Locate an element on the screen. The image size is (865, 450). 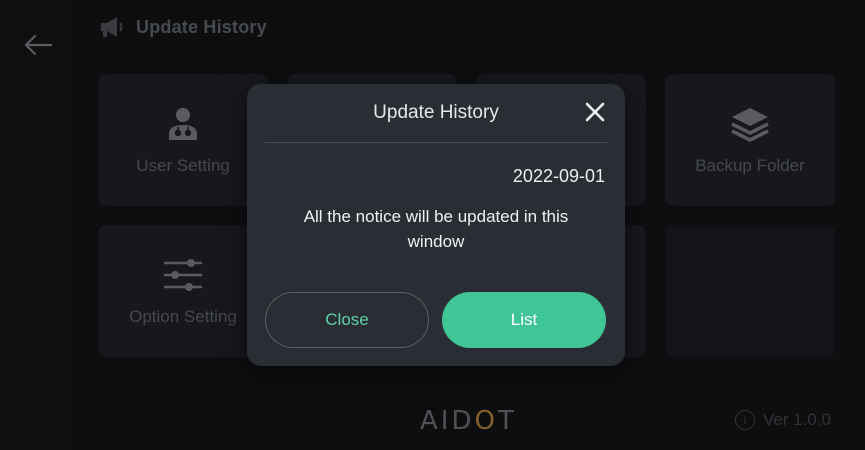
close-icon is located at coordinates (595, 112).